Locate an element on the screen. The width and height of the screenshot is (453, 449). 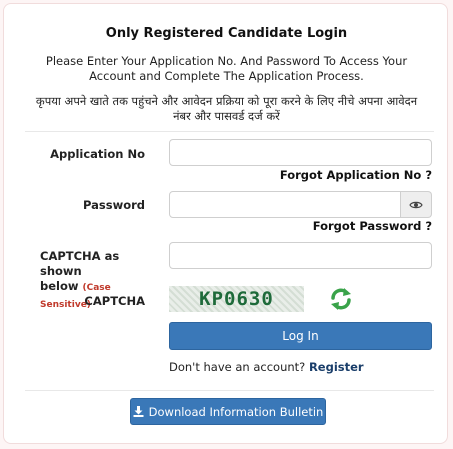
password-label: Password is located at coordinates (114, 205).